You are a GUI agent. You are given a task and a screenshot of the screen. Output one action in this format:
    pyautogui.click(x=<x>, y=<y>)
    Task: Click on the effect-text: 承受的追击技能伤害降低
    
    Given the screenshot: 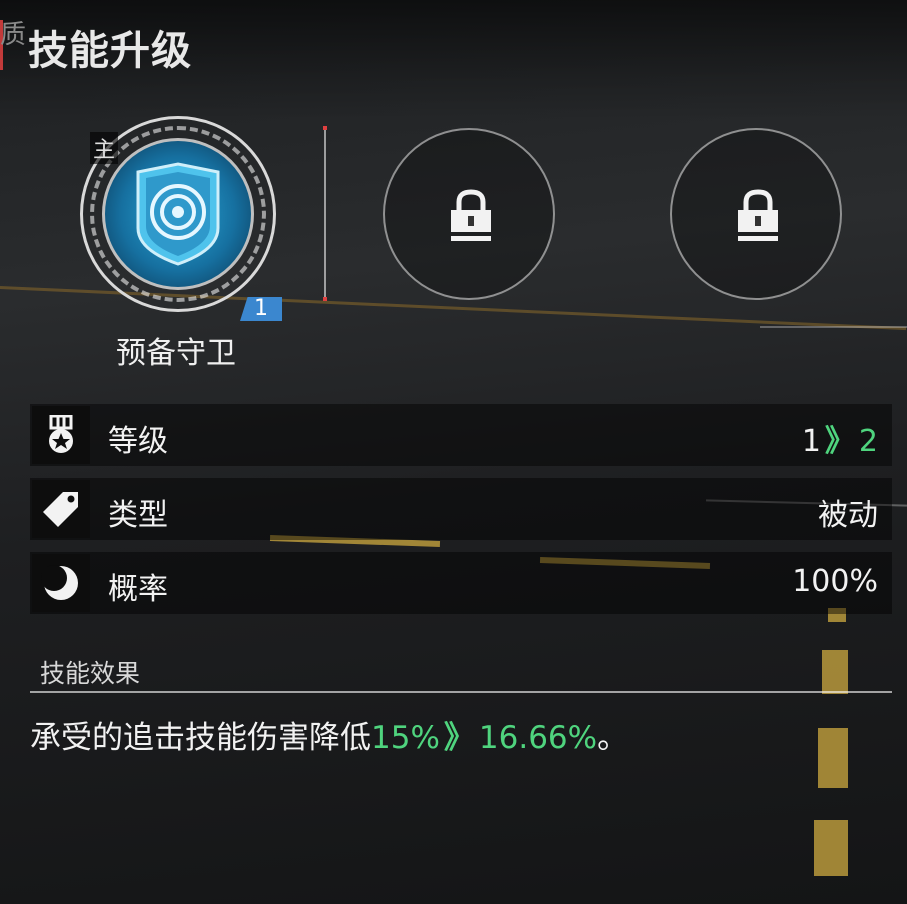 What is the action you would take?
    pyautogui.click(x=200, y=738)
    